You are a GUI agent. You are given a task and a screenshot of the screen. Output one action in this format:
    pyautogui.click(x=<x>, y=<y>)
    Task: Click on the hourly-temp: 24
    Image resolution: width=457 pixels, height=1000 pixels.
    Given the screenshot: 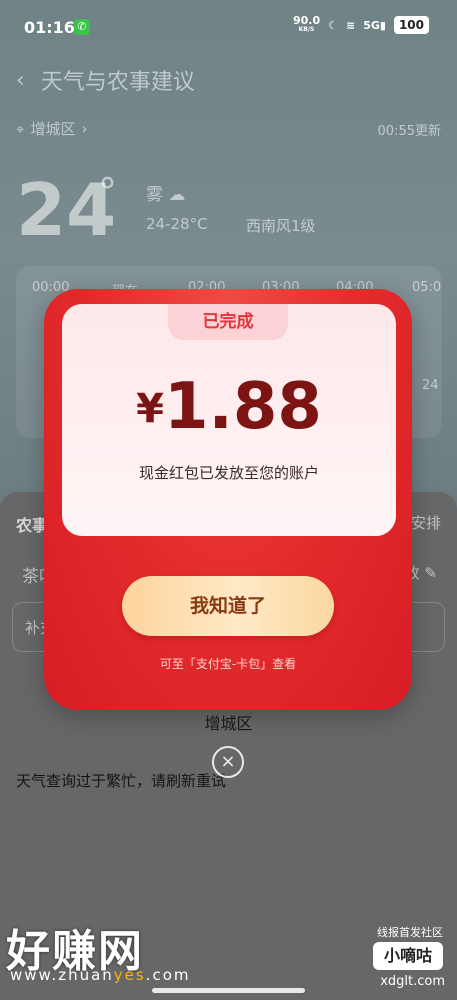 What is the action you would take?
    pyautogui.click(x=430, y=385)
    